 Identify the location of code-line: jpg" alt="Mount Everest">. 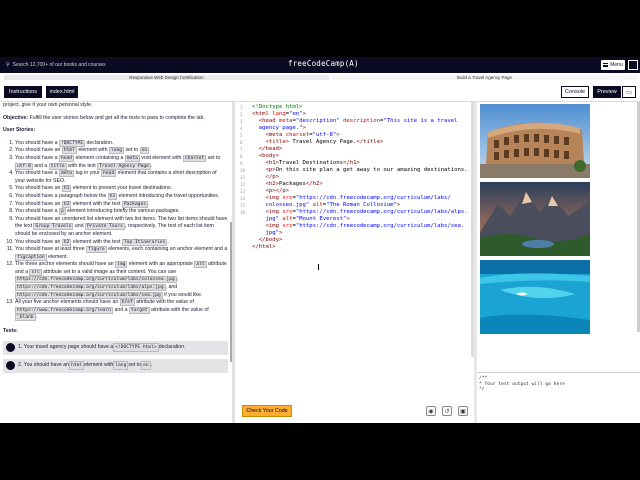
(301, 219).